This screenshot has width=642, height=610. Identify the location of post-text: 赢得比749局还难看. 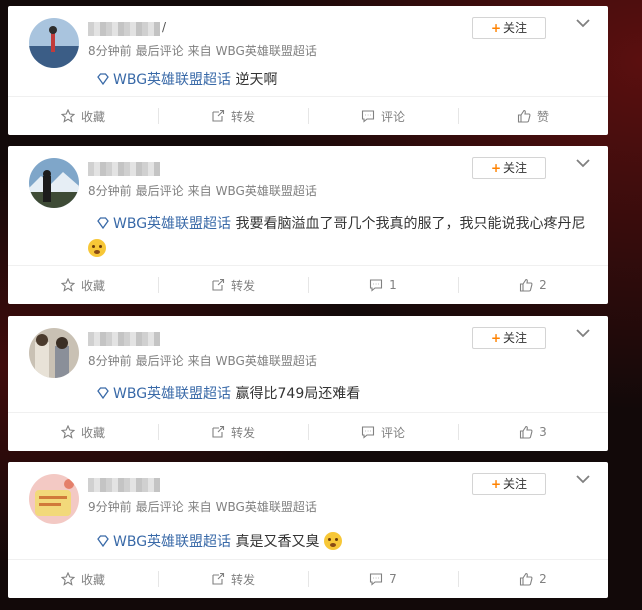
(298, 394).